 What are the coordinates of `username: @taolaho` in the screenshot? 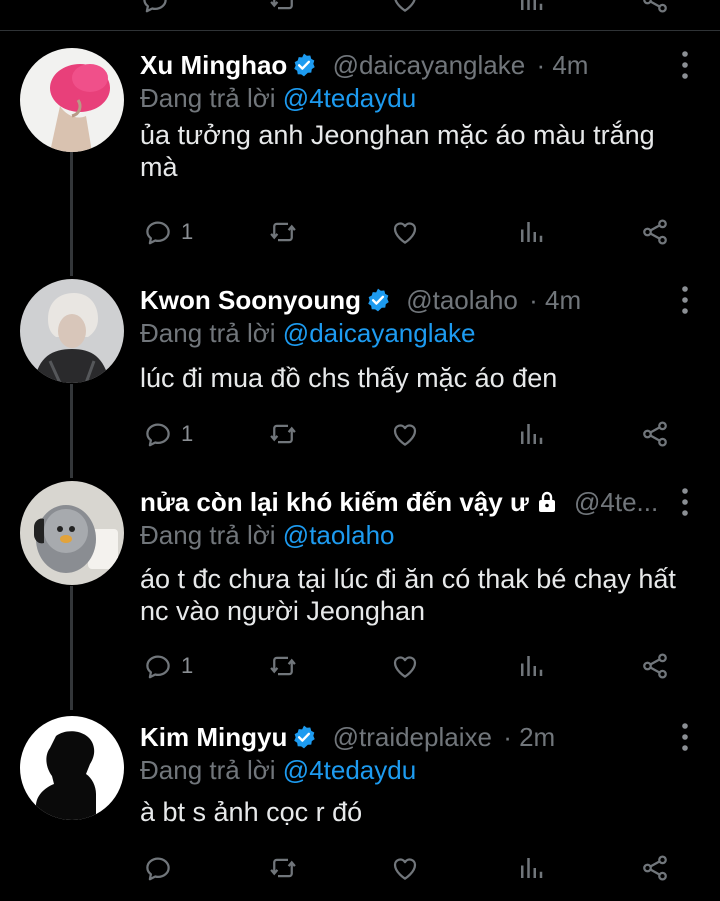 It's located at (462, 300).